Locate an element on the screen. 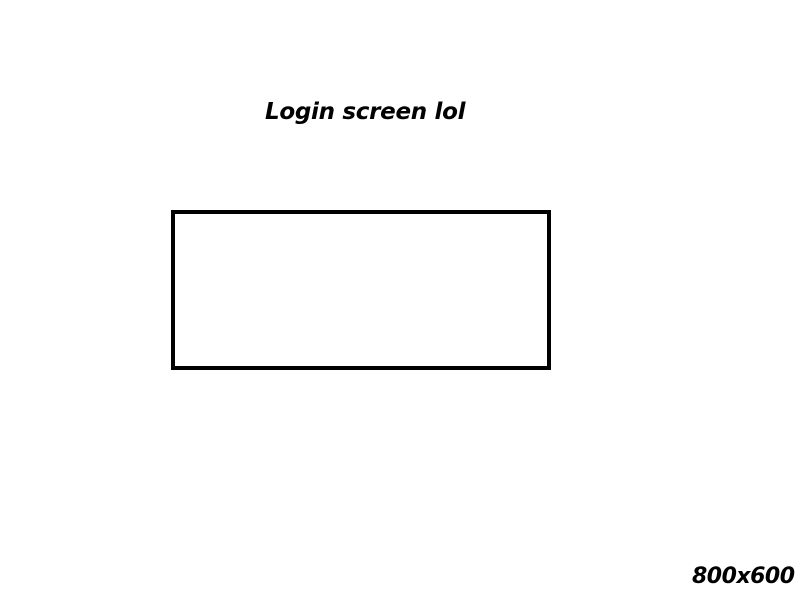 The image size is (800, 600). screen-size-label: 800x600 is located at coordinates (743, 576).